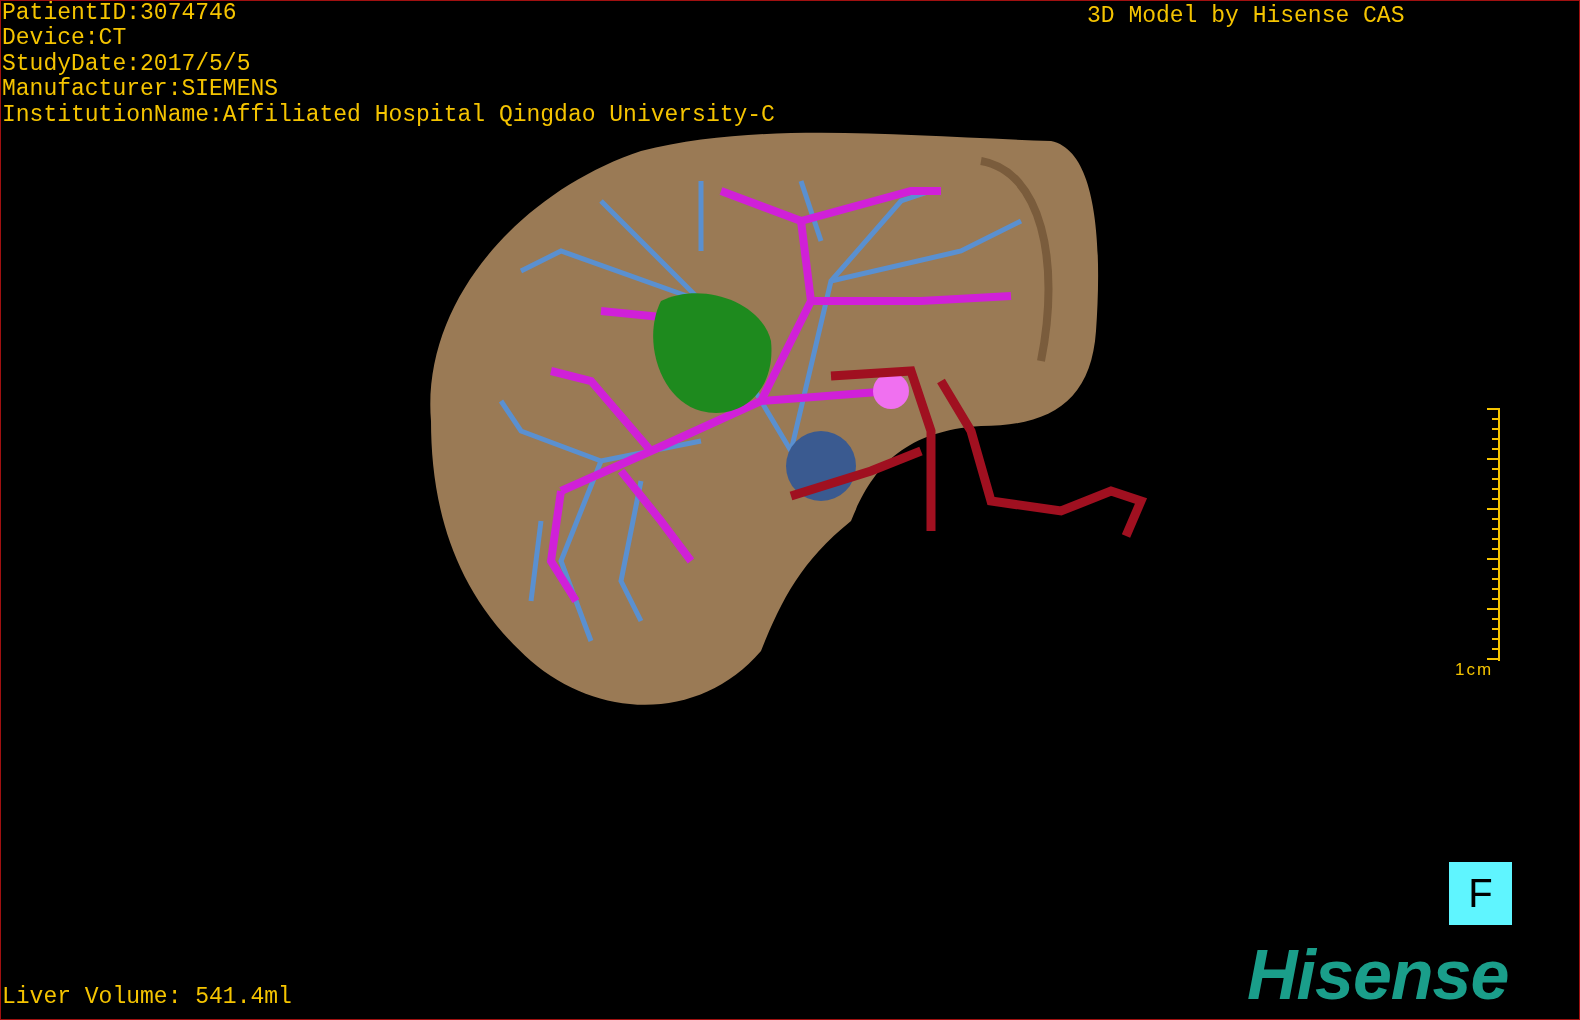 The image size is (1580, 1020). I want to click on patient-info-text: InstitutionName:Affiliated Hospital Qingdao University-C, so click(388, 115).